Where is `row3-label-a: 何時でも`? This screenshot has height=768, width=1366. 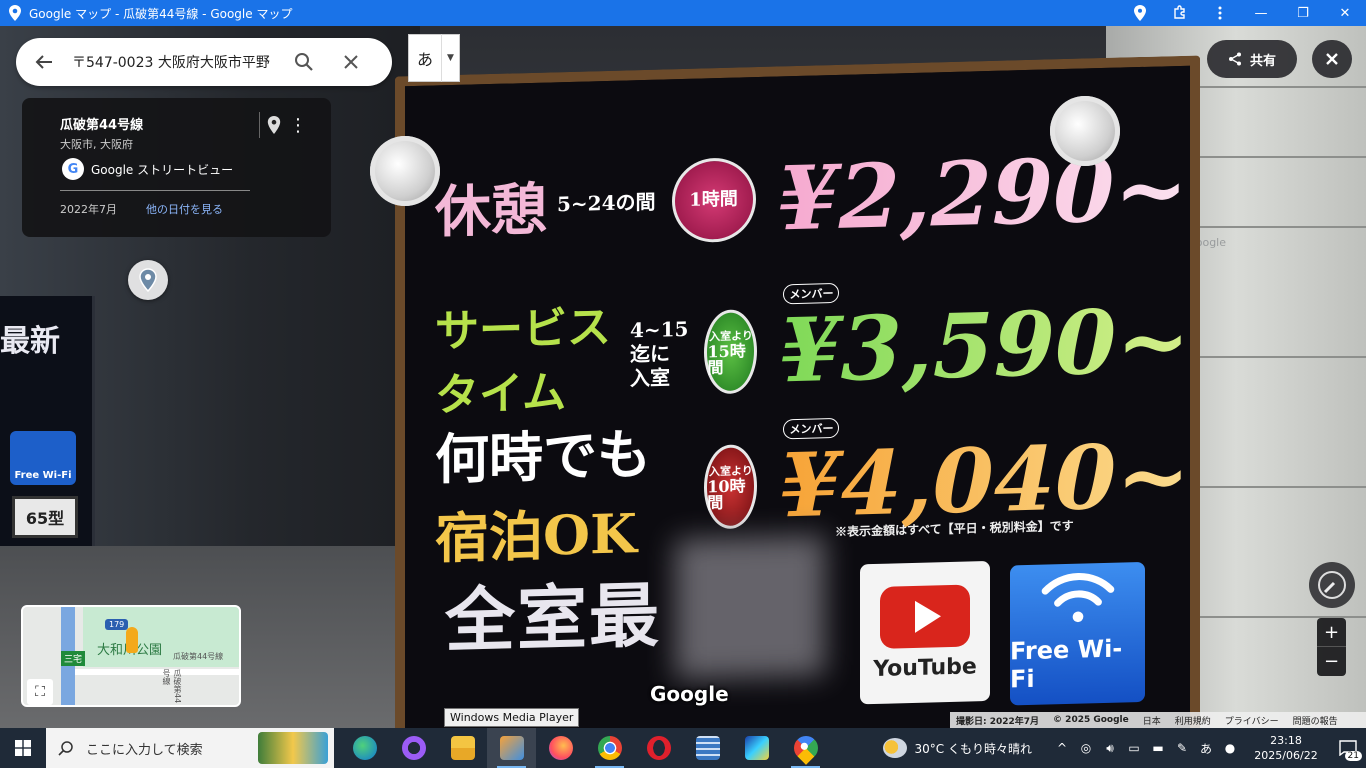
row3-label-a: 何時でも is located at coordinates (543, 456).